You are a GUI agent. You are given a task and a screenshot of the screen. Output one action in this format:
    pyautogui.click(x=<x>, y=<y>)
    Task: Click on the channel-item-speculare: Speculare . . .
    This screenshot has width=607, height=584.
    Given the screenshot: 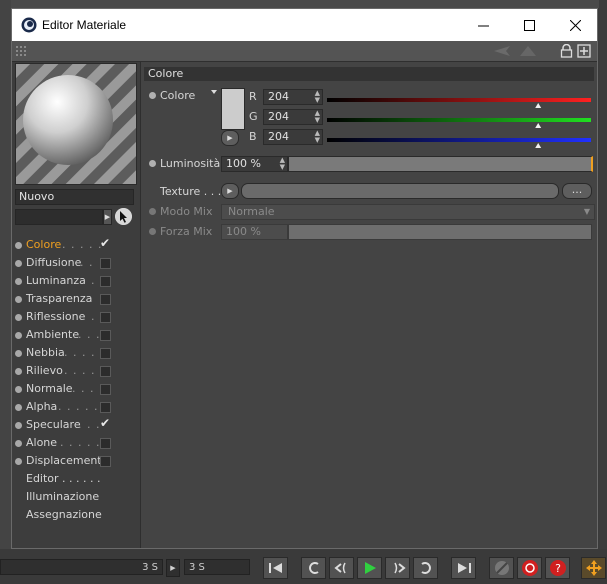 What is the action you would take?
    pyautogui.click(x=76, y=425)
    